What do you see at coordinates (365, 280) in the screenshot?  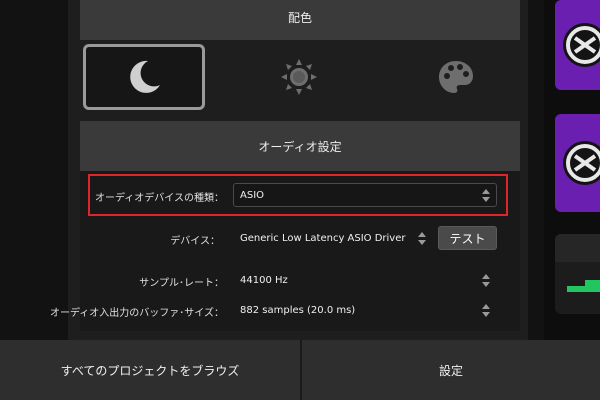 I see `sample-rate-select: 44100 Hz` at bounding box center [365, 280].